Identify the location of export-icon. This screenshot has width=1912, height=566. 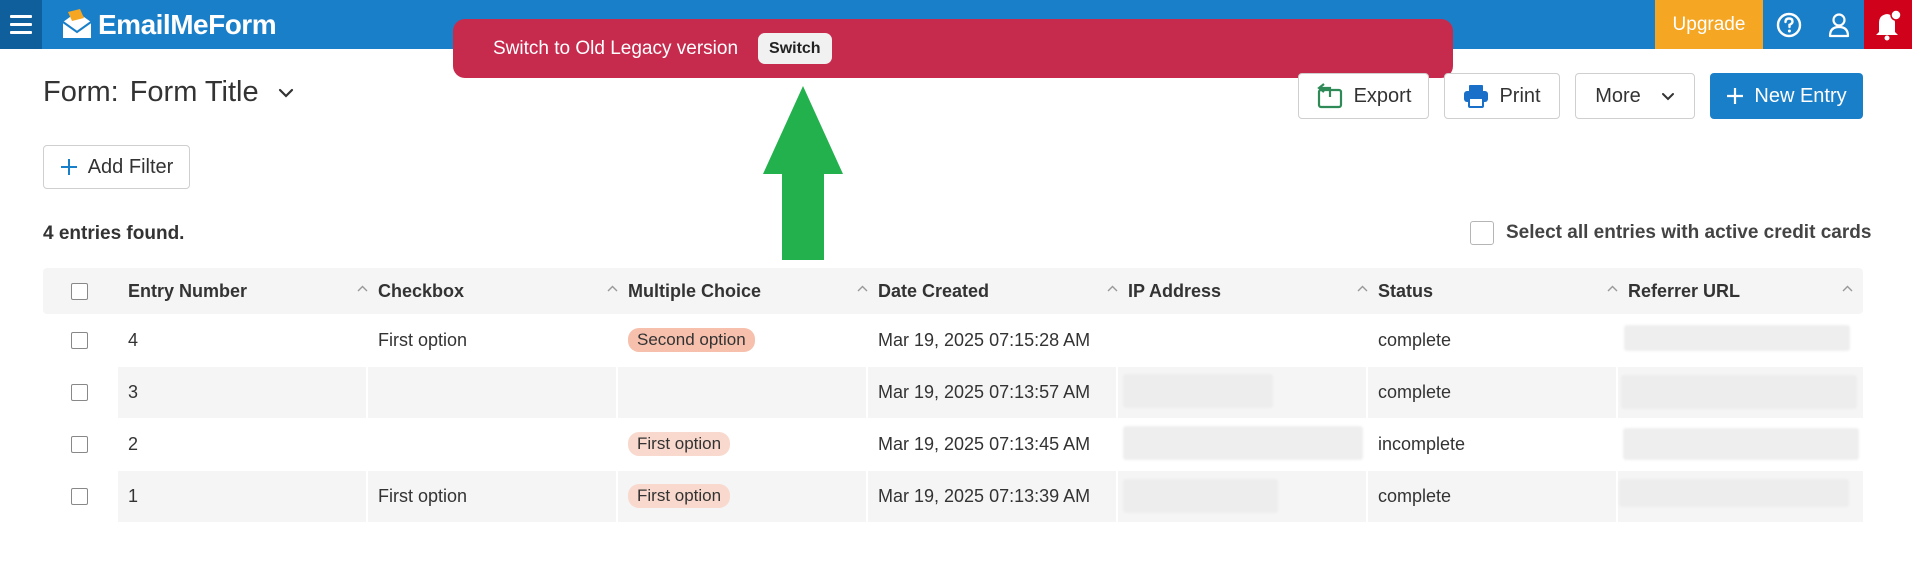
(1329, 96).